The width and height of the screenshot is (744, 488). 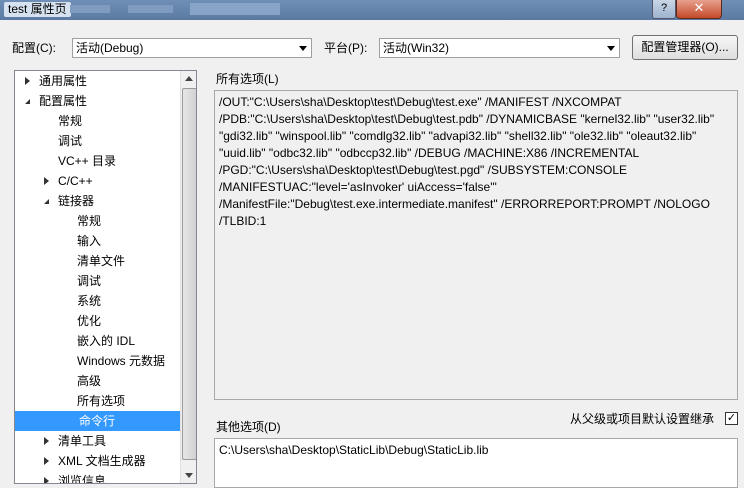 I want to click on tree-item-label: 所有选项, so click(x=101, y=401).